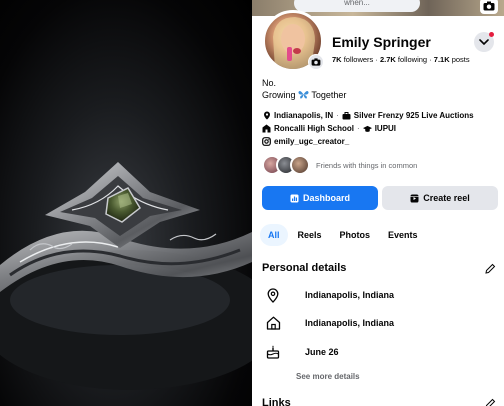 Image resolution: width=504 pixels, height=406 pixels. Describe the element at coordinates (276, 401) in the screenshot. I see `links-title: Links` at that location.